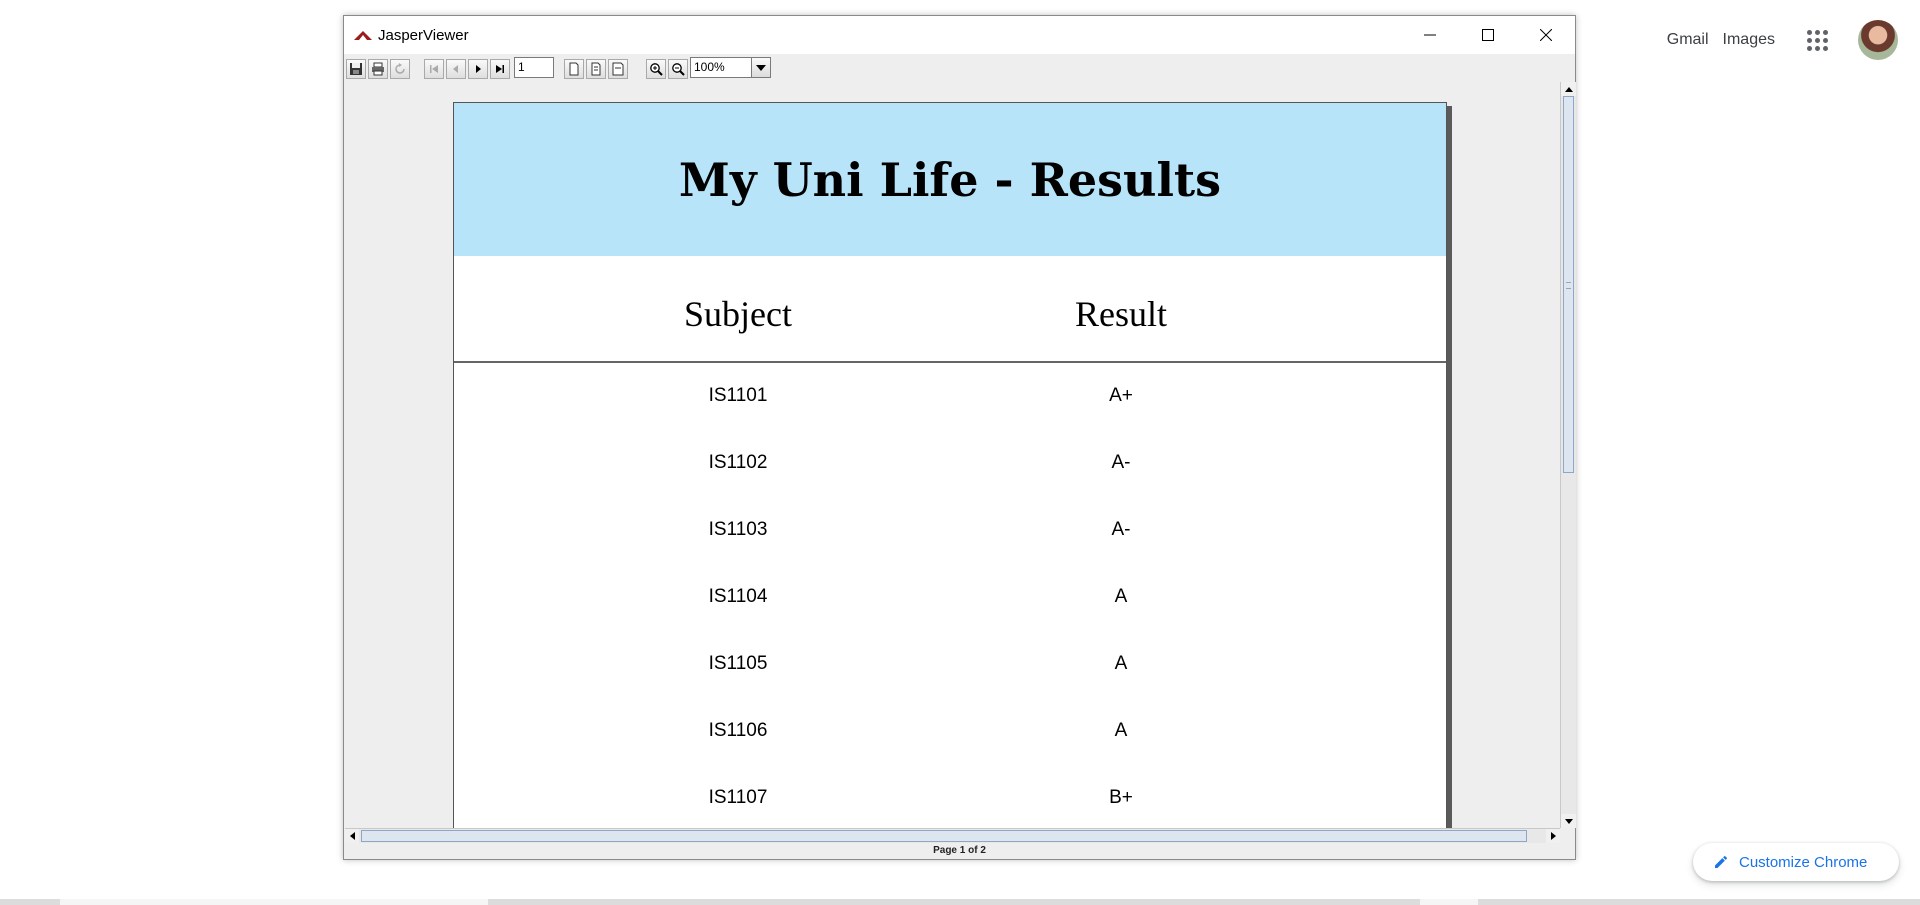 Image resolution: width=1920 pixels, height=905 pixels. I want to click on vertical-scrollbar, so click(1568, 455).